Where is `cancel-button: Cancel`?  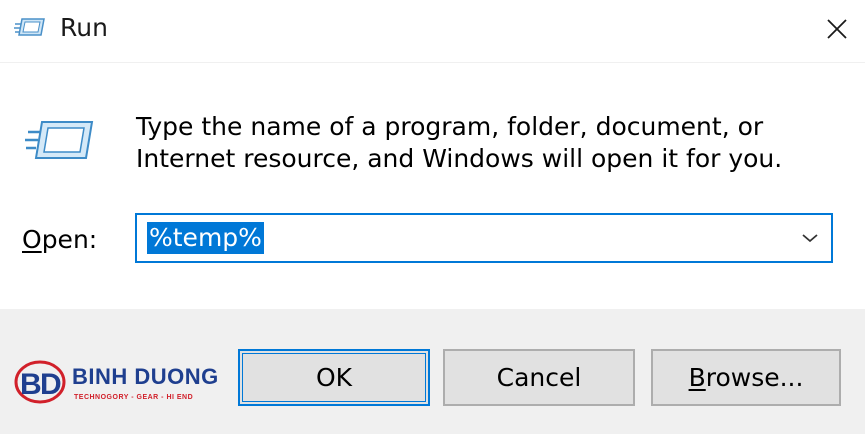
cancel-button: Cancel is located at coordinates (539, 377).